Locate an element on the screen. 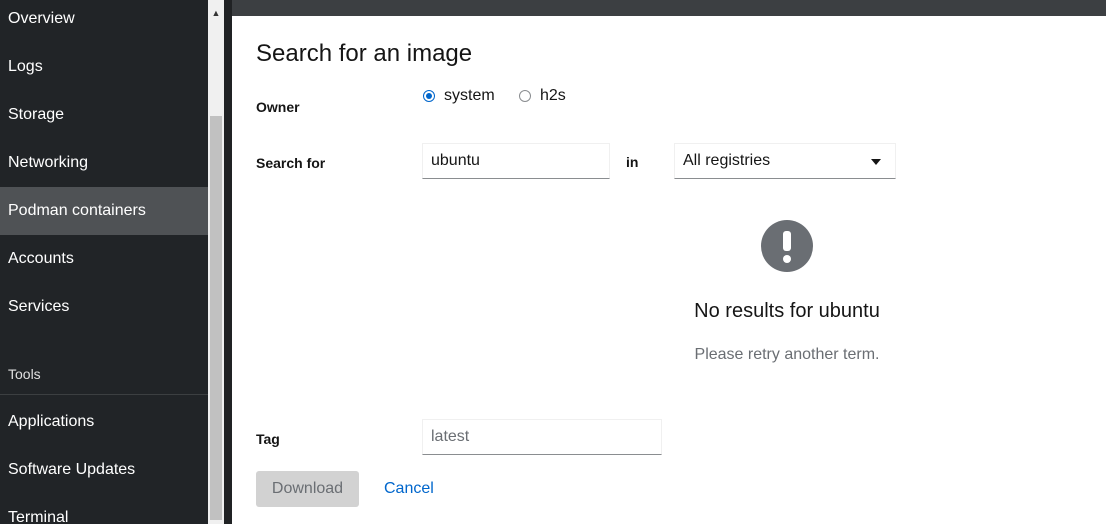 This screenshot has height=524, width=1106. tag-label: Tag is located at coordinates (268, 439).